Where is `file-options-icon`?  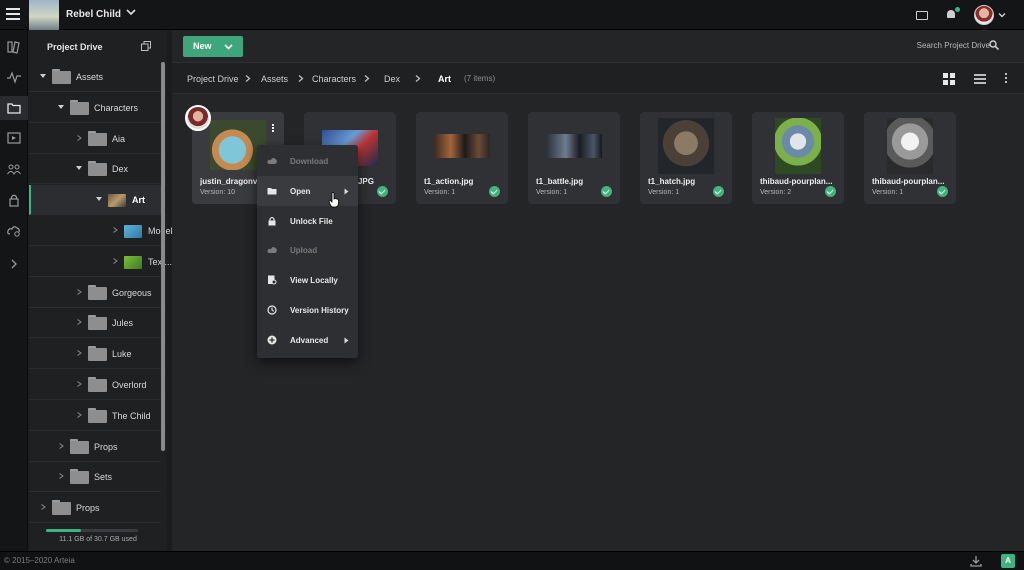 file-options-icon is located at coordinates (273, 129).